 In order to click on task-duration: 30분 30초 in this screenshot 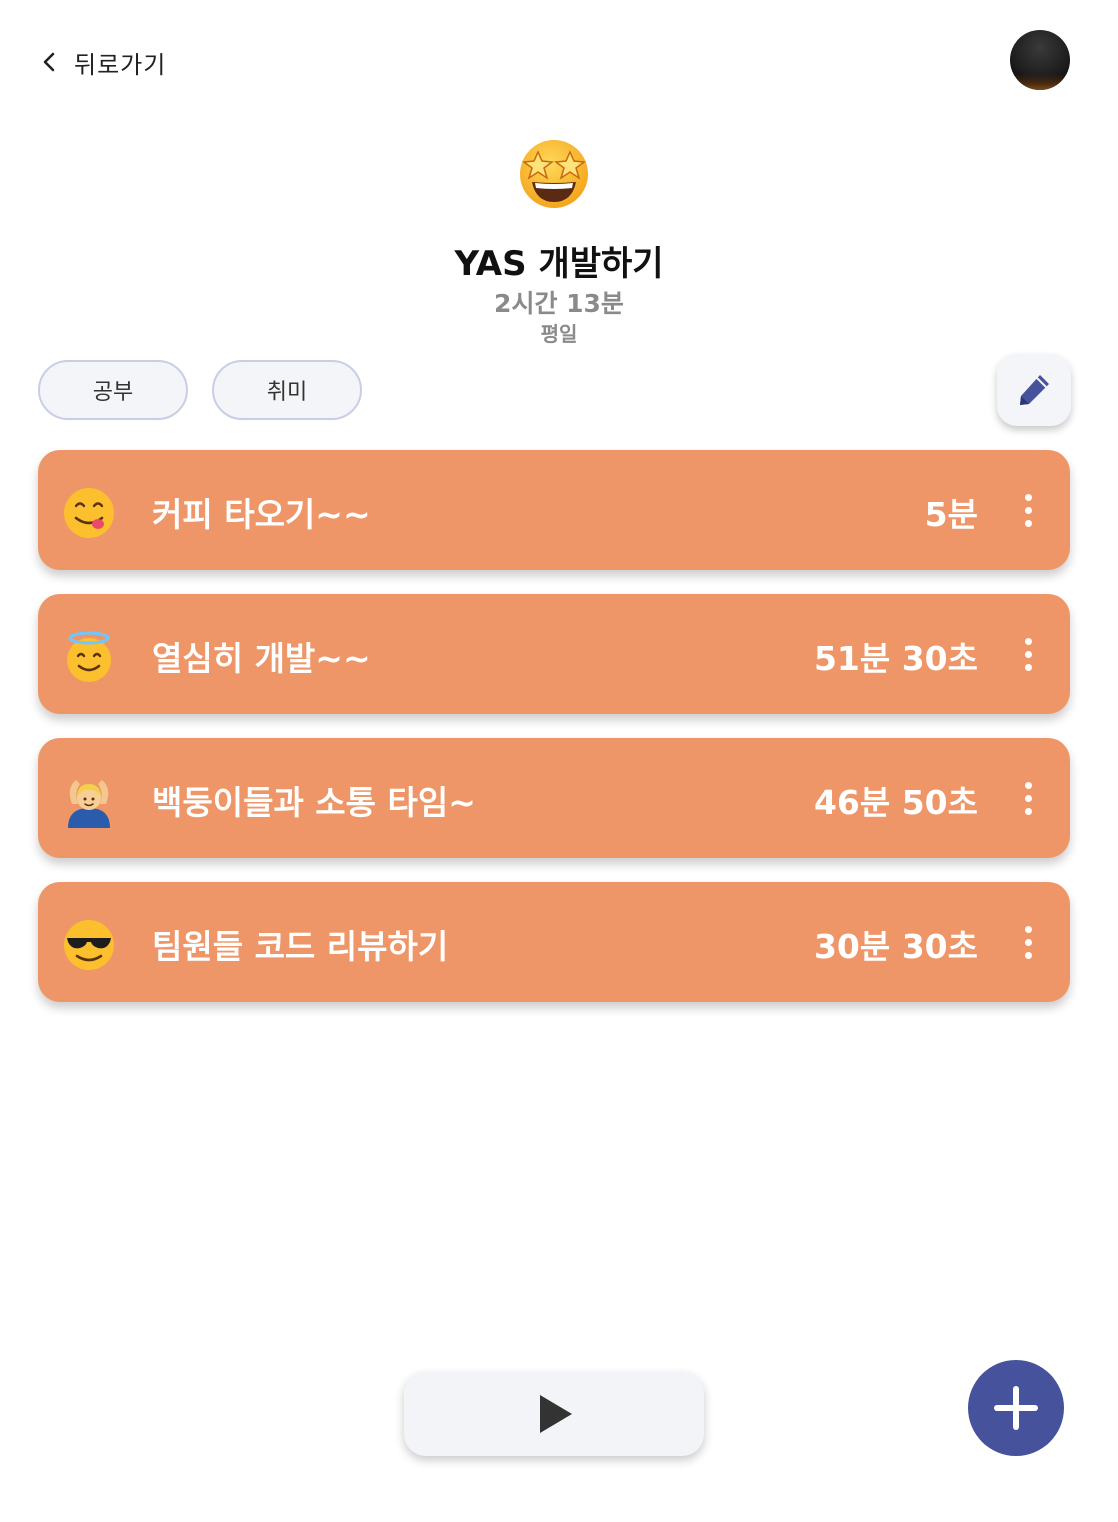, I will do `click(895, 946)`.